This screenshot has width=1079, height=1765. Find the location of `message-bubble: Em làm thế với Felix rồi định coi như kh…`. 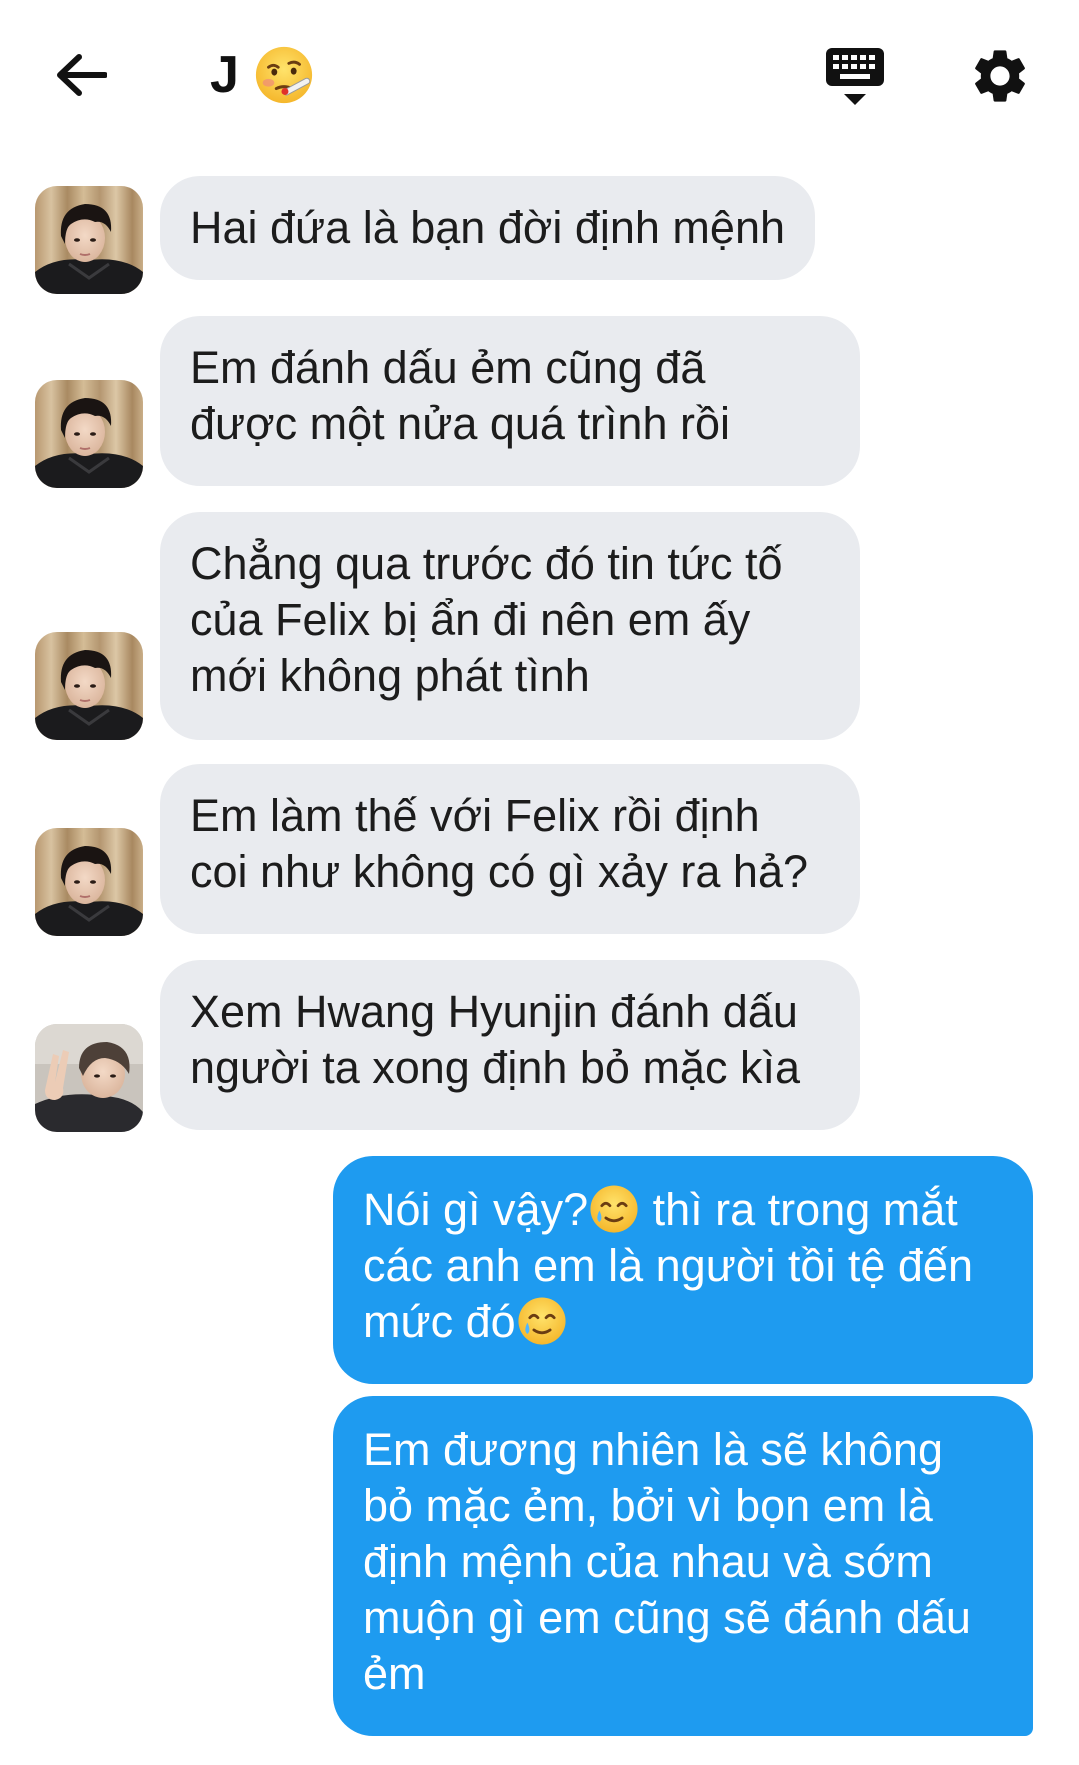

message-bubble: Em làm thế với Felix rồi định coi như kh… is located at coordinates (510, 849).